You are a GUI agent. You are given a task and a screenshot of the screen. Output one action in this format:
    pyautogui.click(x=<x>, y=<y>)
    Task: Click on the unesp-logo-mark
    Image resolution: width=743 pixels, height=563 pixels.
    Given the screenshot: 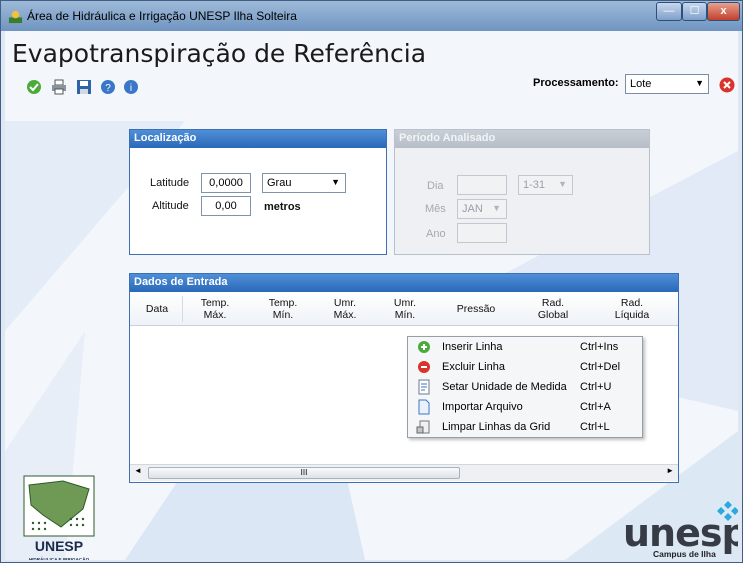 What is the action you would take?
    pyautogui.click(x=727, y=511)
    